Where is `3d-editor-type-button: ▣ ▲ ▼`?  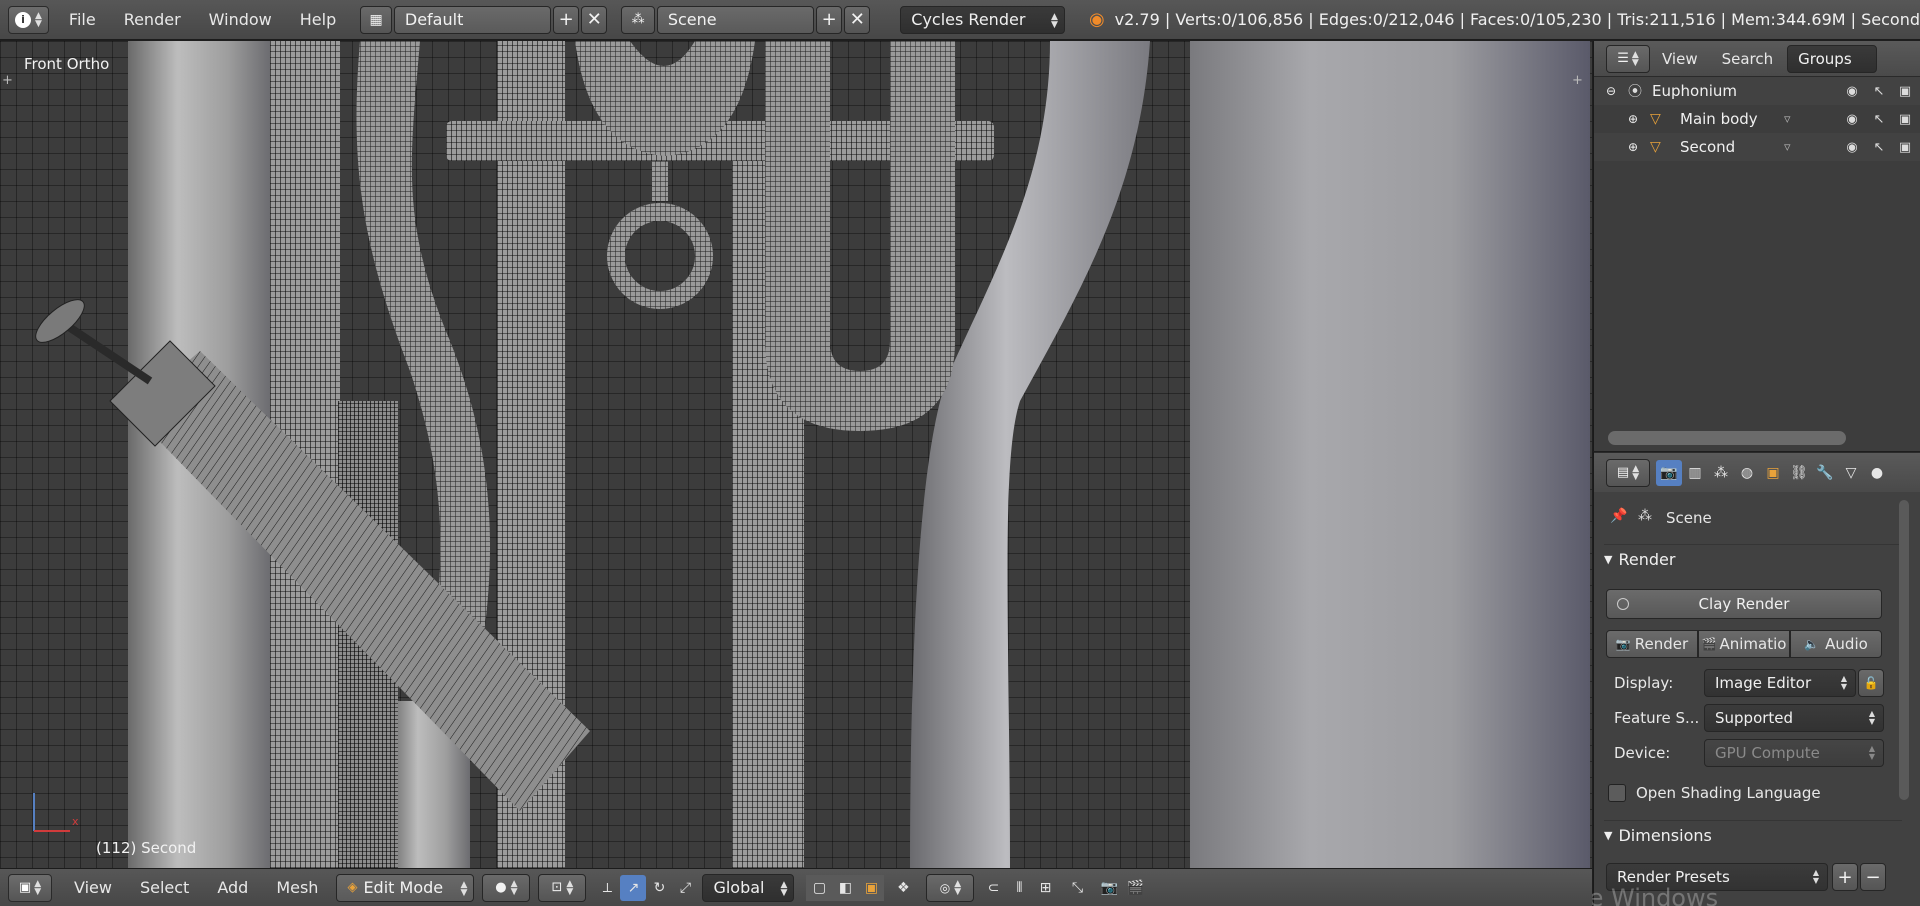 3d-editor-type-button: ▣ ▲ ▼ is located at coordinates (30, 887).